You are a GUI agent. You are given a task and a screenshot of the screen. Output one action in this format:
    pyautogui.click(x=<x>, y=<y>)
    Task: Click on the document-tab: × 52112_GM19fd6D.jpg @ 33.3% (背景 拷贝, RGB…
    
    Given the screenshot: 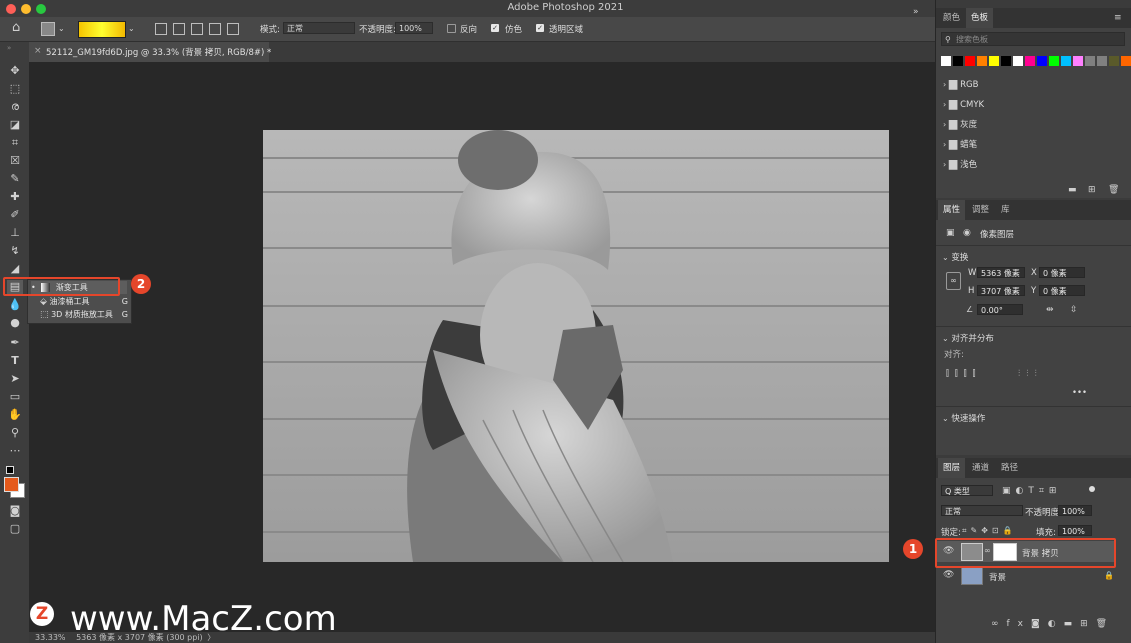 What is the action you would take?
    pyautogui.click(x=150, y=52)
    